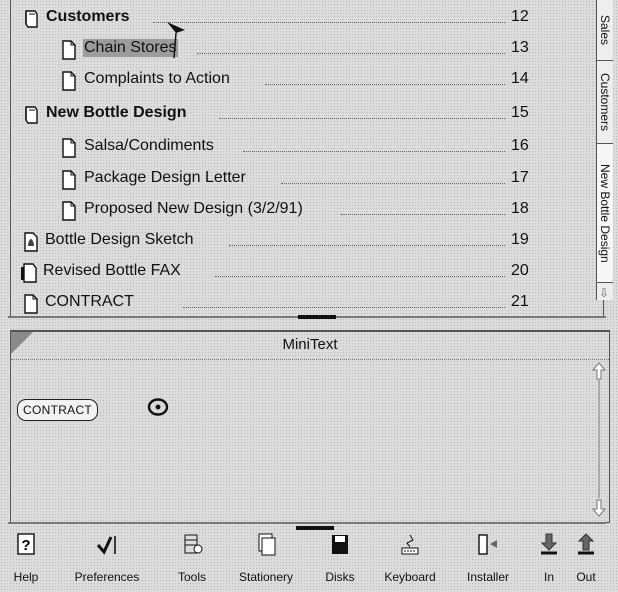 The image size is (618, 592). I want to click on minitext-scrollbar, so click(599, 439).